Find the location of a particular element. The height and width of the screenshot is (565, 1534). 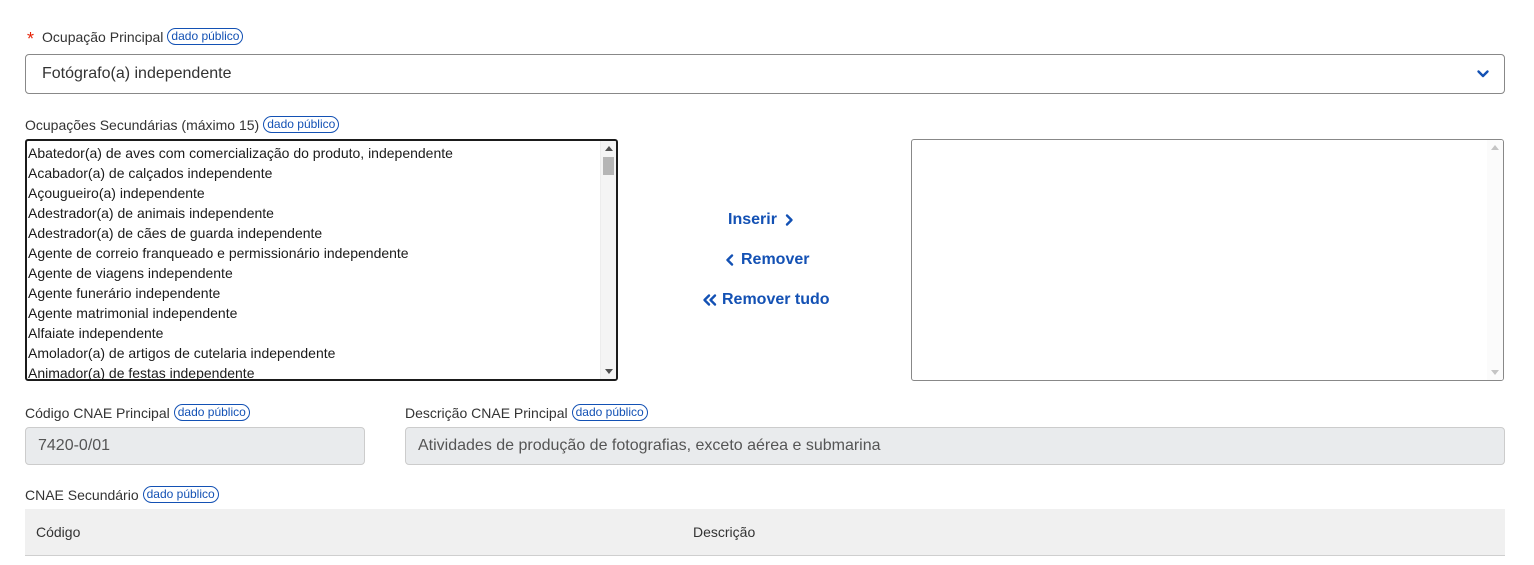

remover-button: Remover is located at coordinates (765, 260).